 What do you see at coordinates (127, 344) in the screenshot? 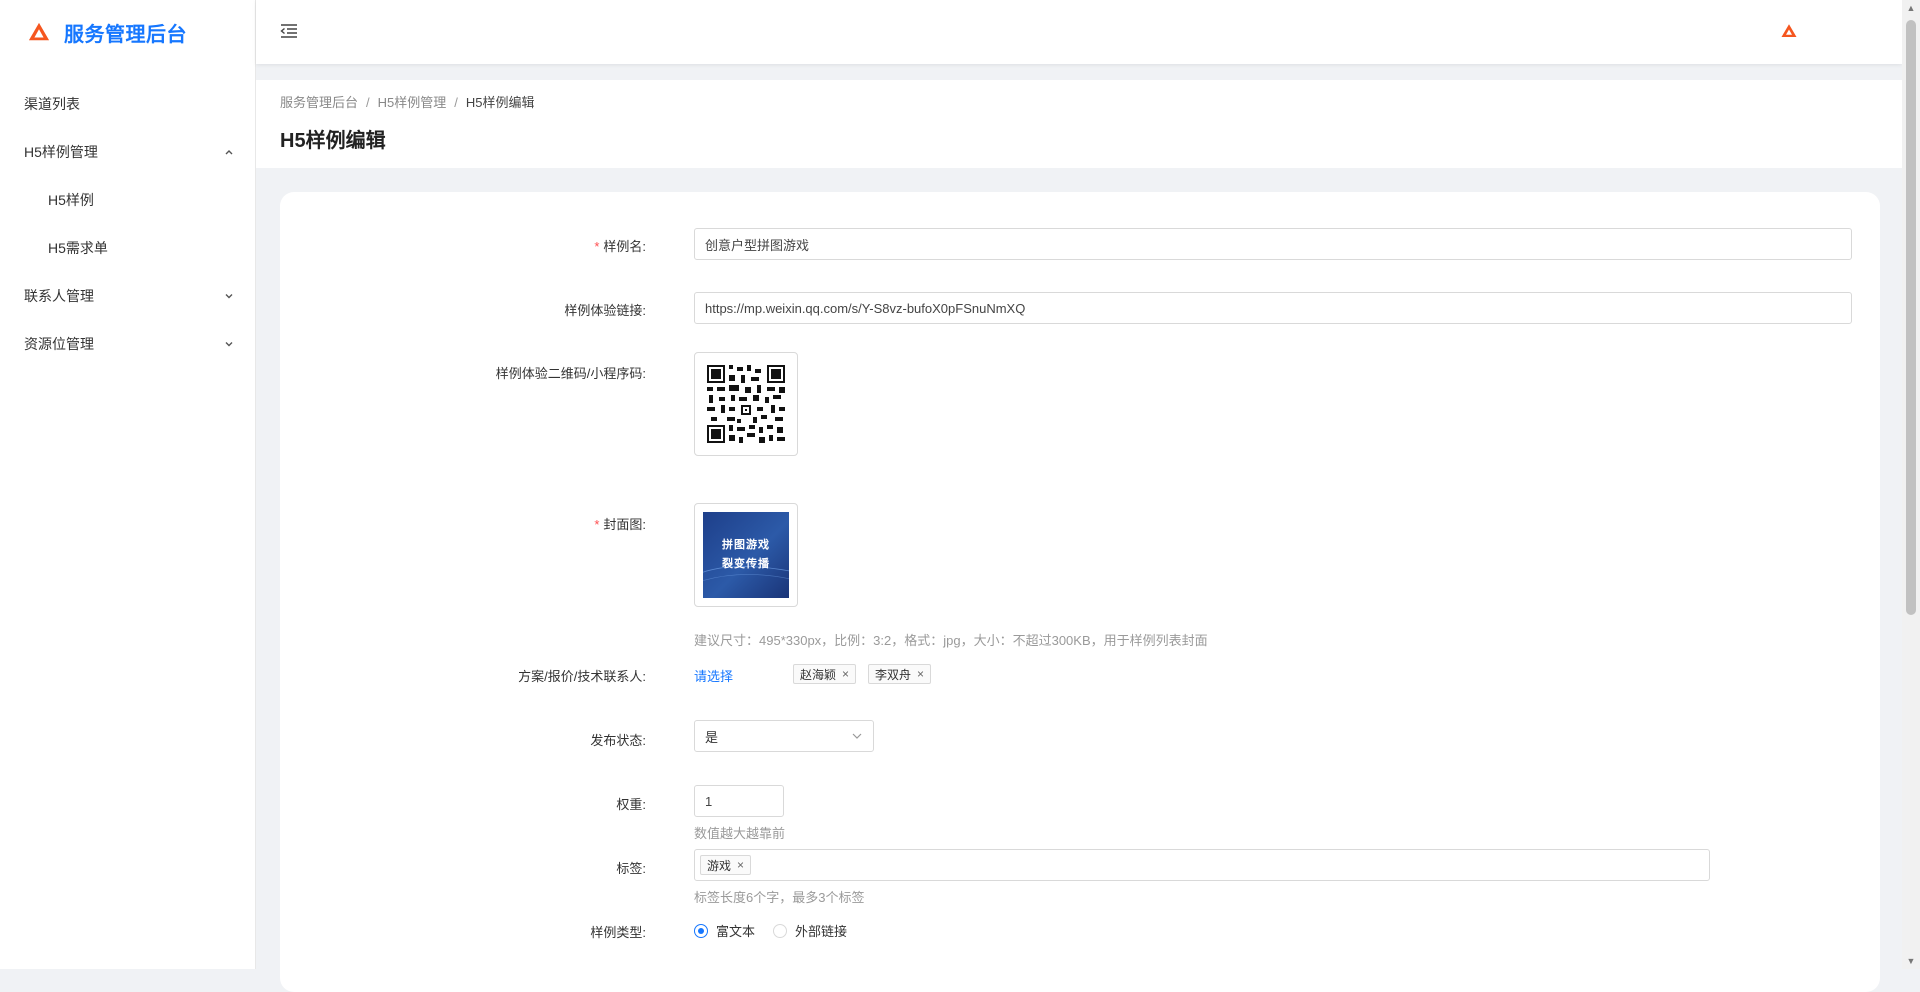
I see `sidebar-item-resource-slots: 资源位管理` at bounding box center [127, 344].